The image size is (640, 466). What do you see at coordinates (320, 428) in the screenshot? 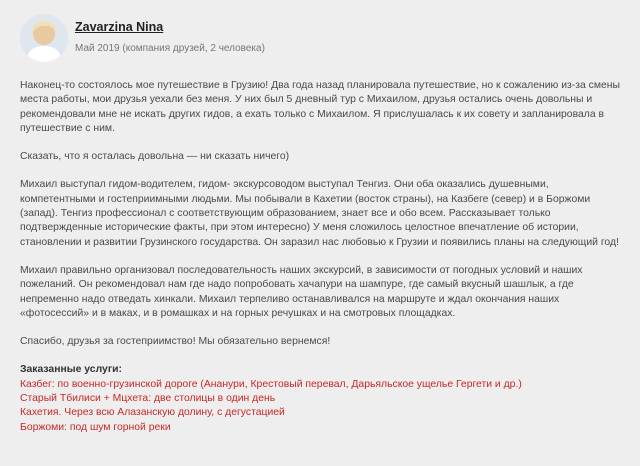
I see `service-link-borjomi: Боржоми: под шум горной реки` at bounding box center [320, 428].